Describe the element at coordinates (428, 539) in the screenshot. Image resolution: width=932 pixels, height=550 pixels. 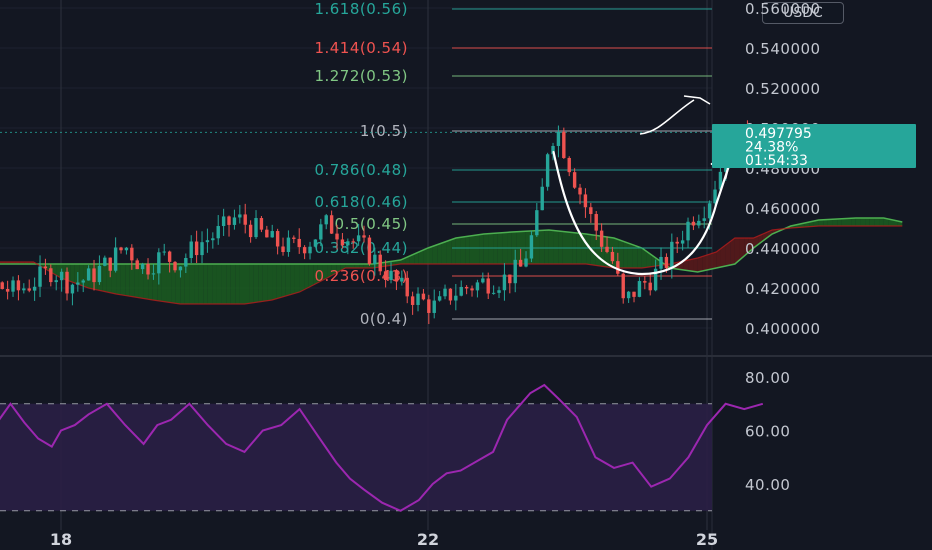
I see `date-tick-label: 22` at that location.